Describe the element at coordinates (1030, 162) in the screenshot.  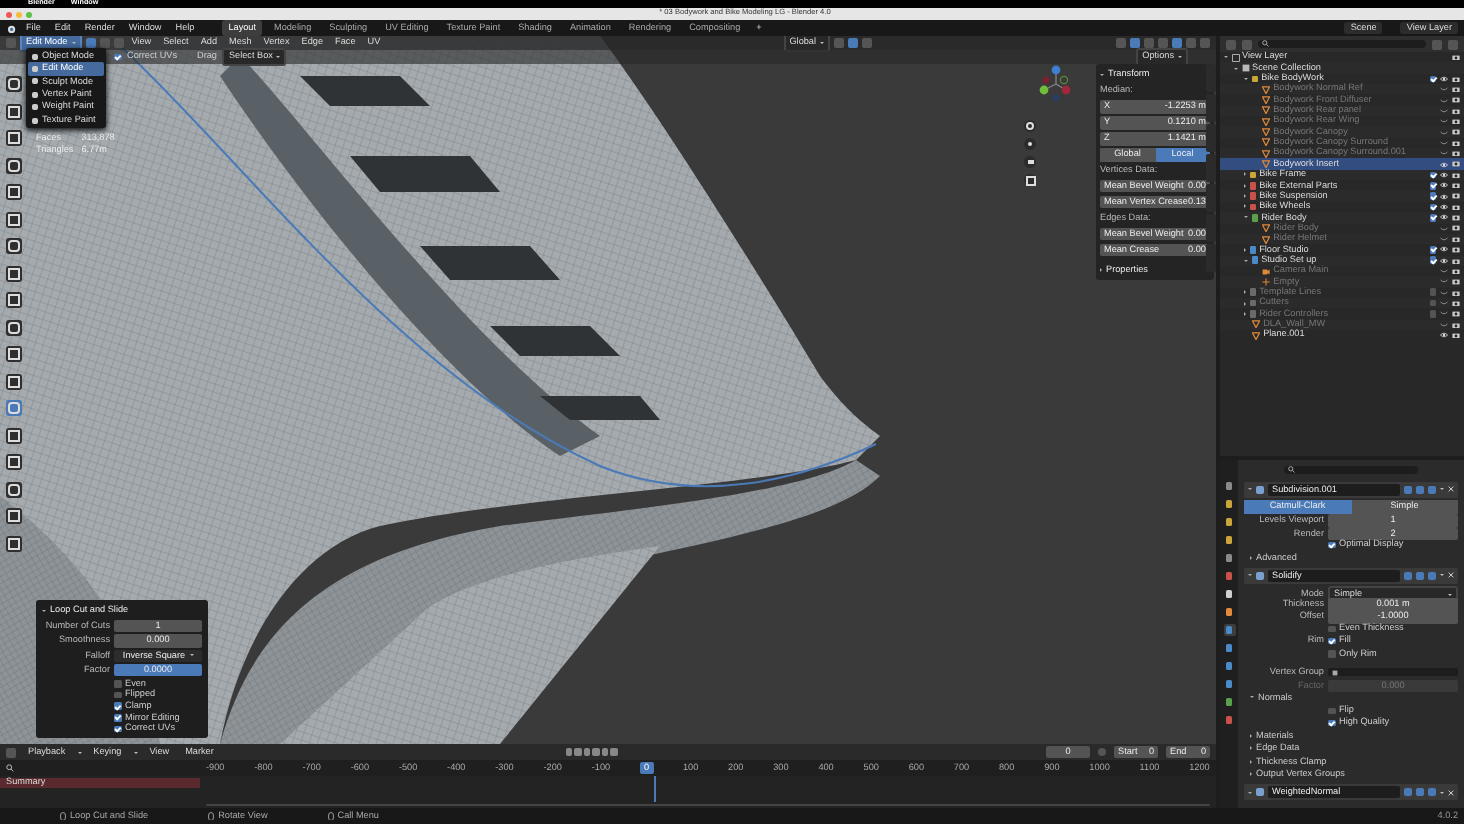
I see `camera-view-icon` at that location.